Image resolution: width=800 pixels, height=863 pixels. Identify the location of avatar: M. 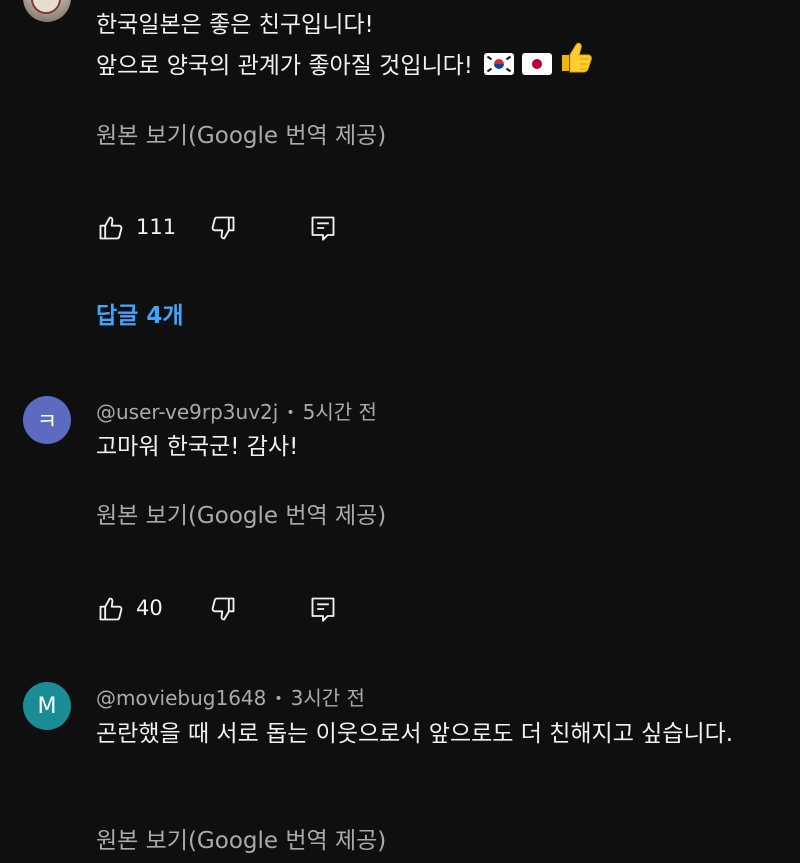
(47, 706).